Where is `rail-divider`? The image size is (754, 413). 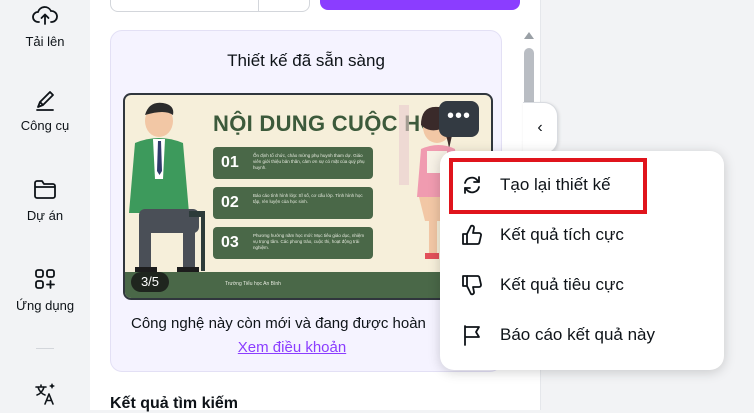 rail-divider is located at coordinates (45, 348).